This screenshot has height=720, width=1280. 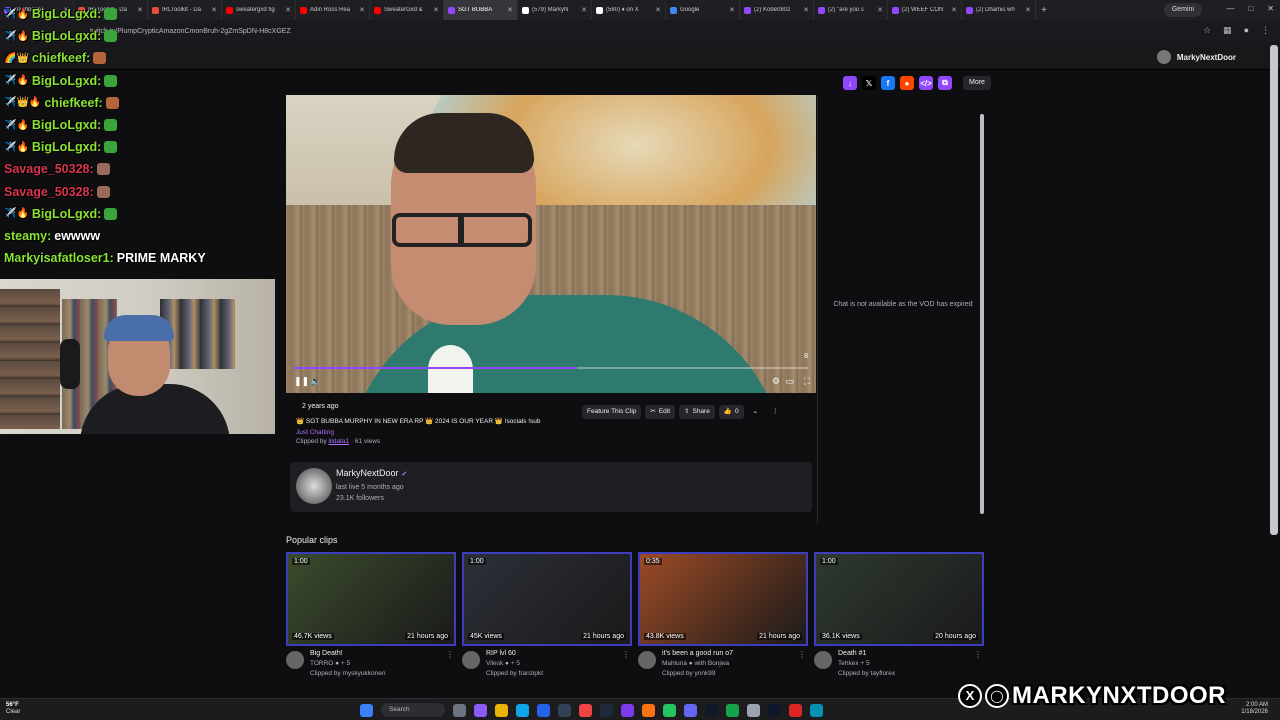 I want to click on app-icon-green, so click(x=732, y=710).